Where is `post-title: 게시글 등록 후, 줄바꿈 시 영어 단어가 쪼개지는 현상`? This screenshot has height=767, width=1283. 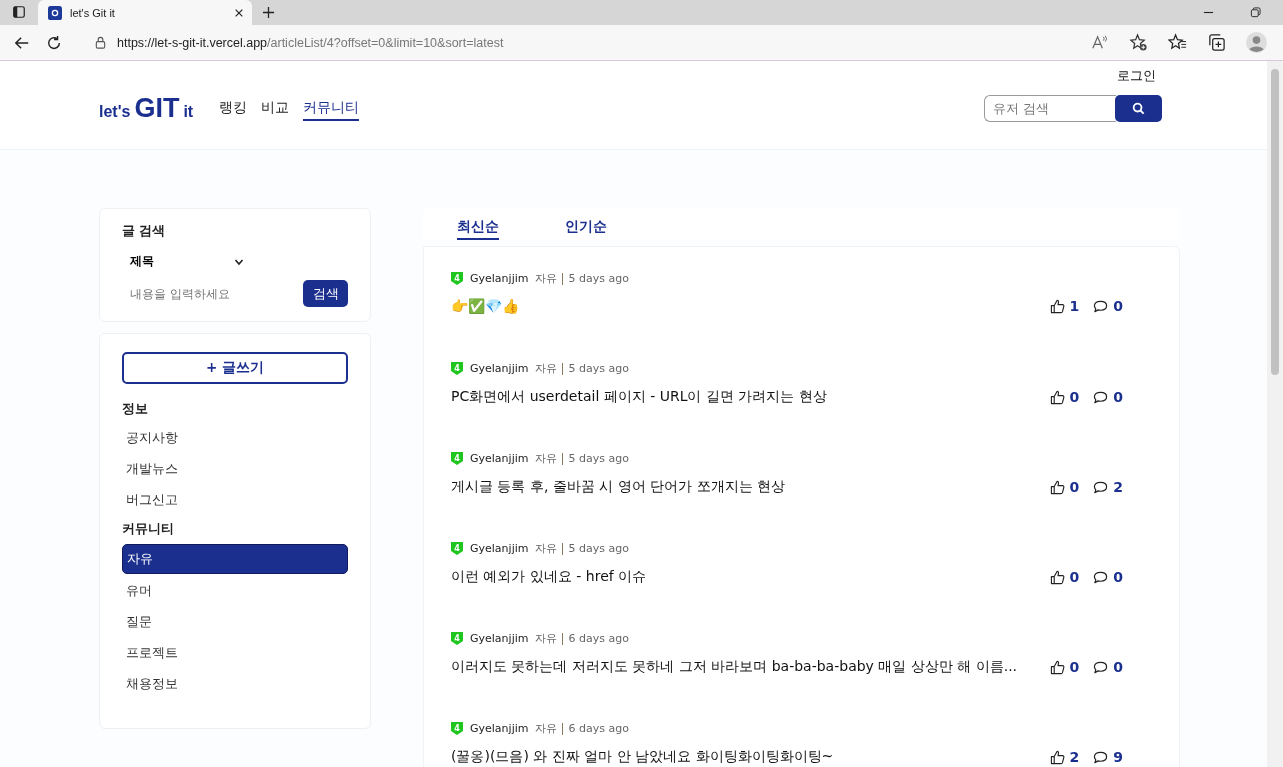
post-title: 게시글 등록 후, 줄바꿈 시 영어 단어가 쪼개지는 현상 is located at coordinates (618, 487).